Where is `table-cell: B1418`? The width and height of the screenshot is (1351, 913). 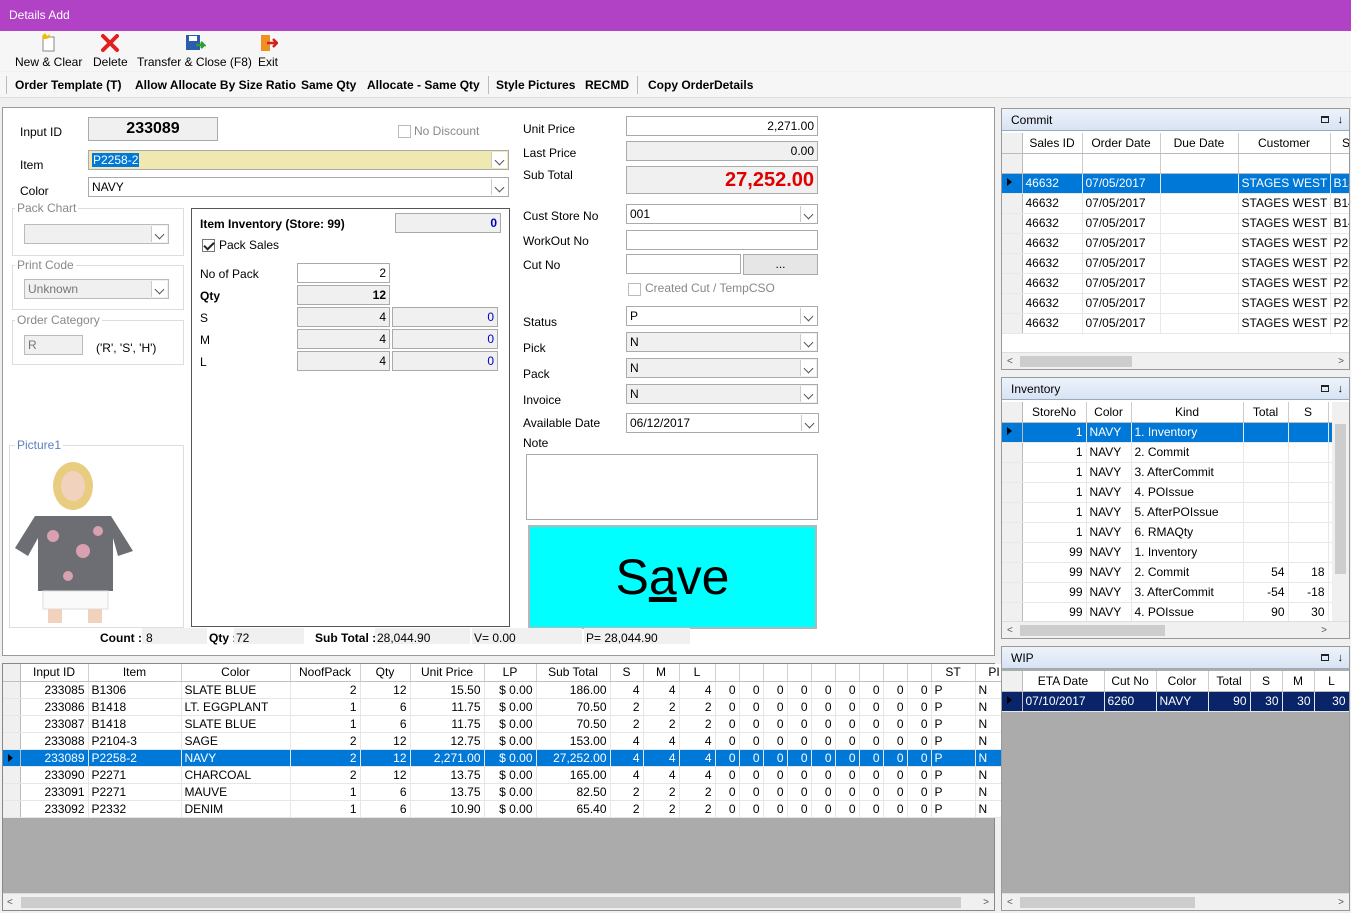 table-cell: B1418 is located at coordinates (135, 724).